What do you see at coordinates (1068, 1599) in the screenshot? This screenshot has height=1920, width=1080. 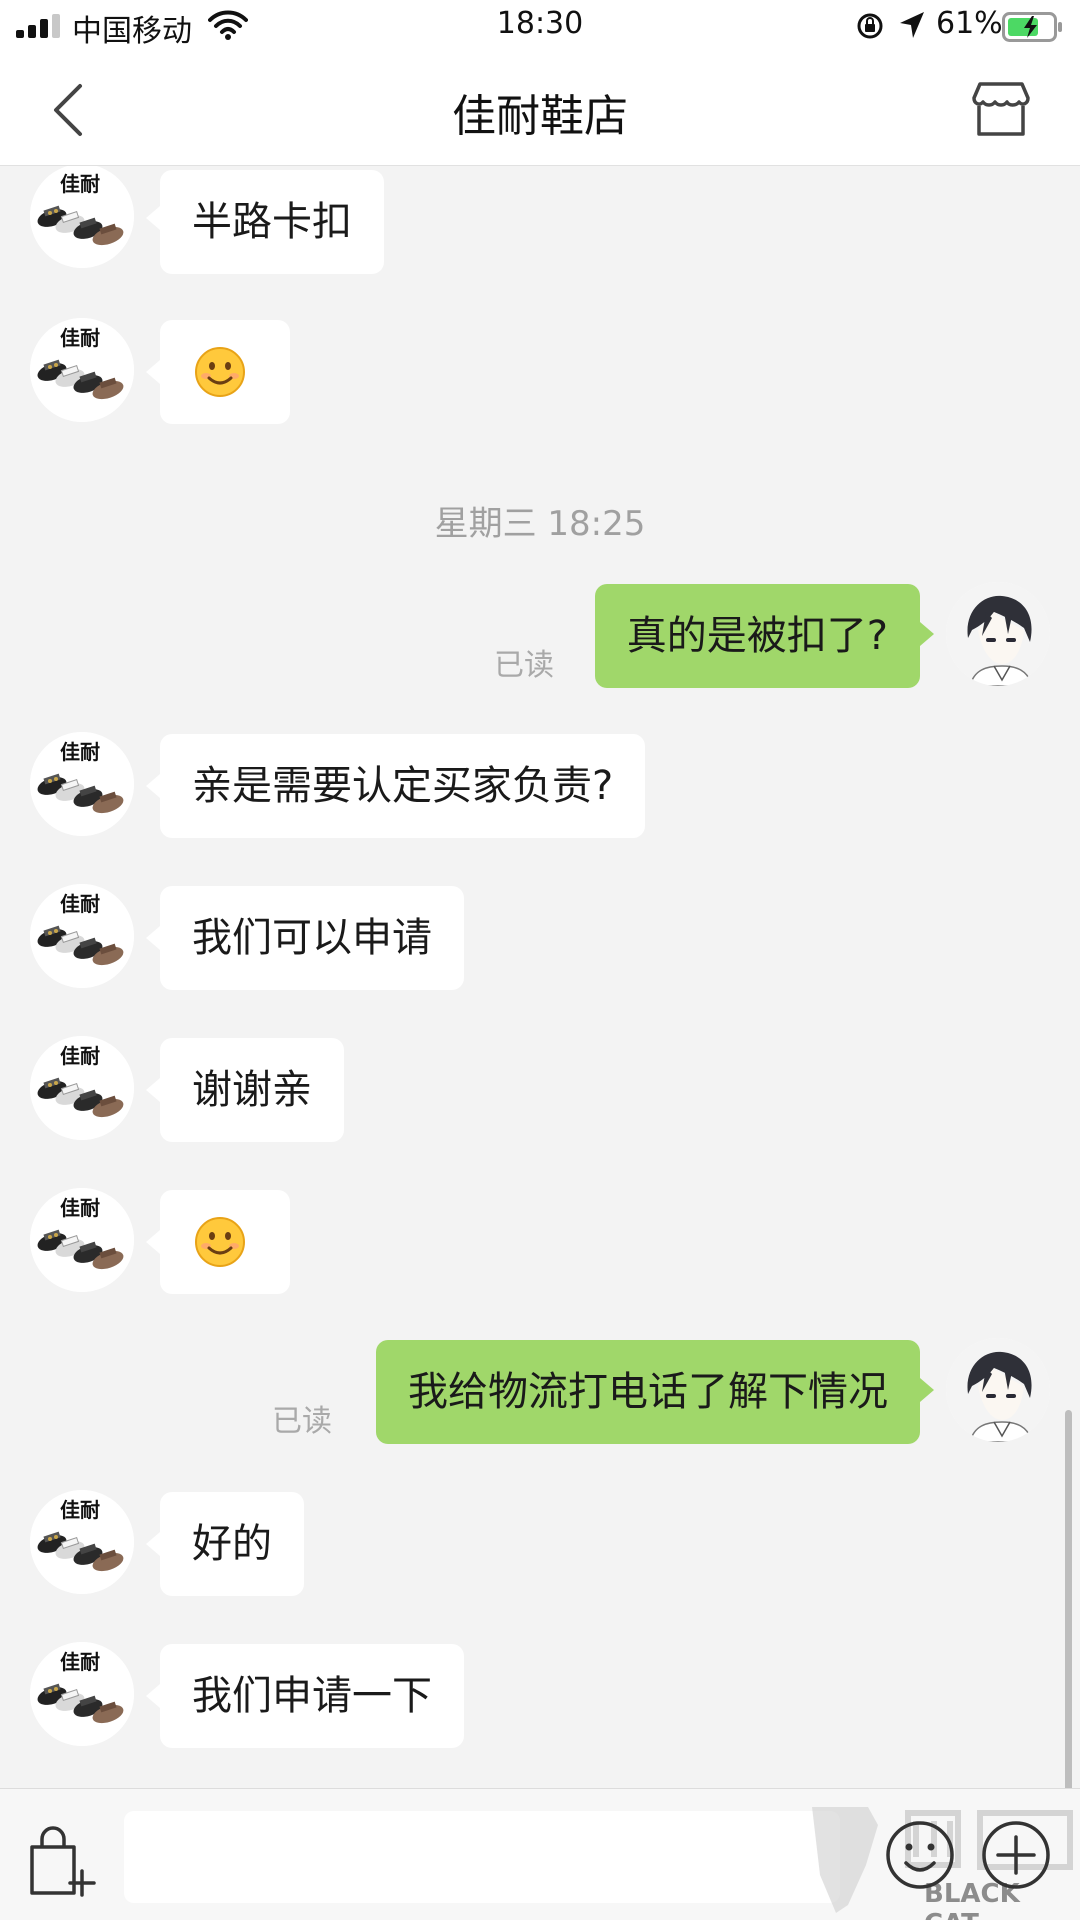 I see `scrollbar` at bounding box center [1068, 1599].